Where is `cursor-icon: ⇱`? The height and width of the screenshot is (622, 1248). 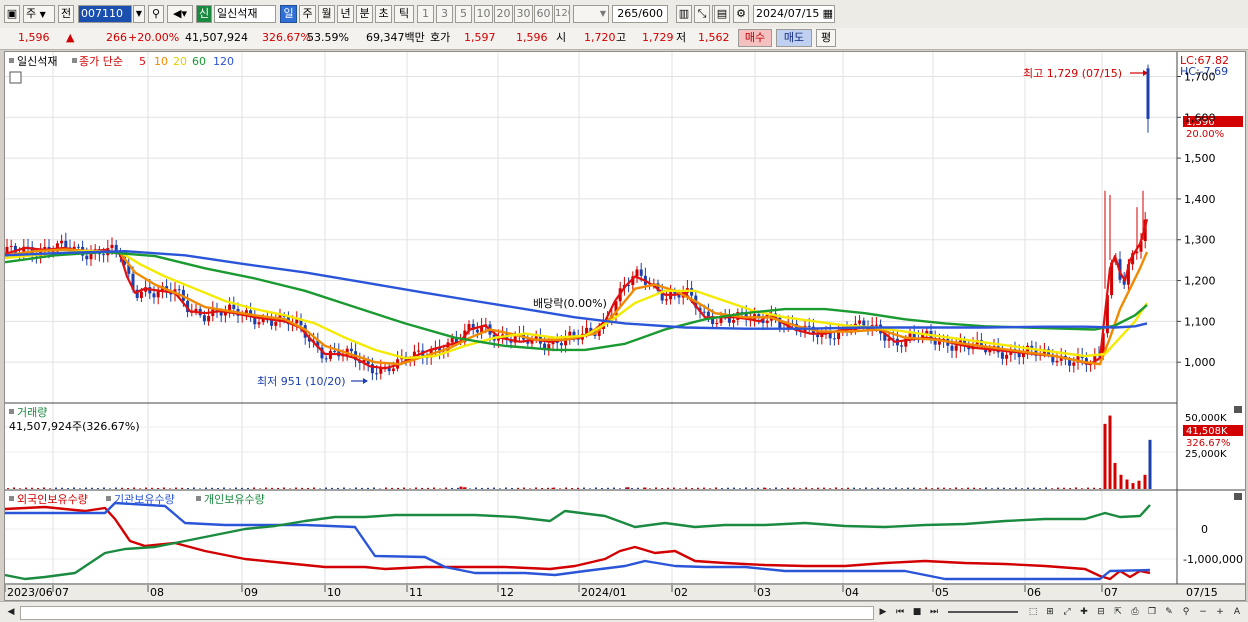 cursor-icon: ⇱ is located at coordinates (1118, 612).